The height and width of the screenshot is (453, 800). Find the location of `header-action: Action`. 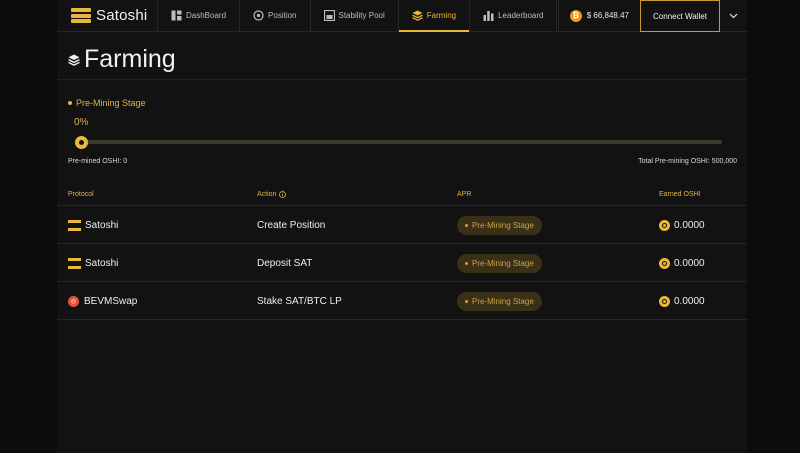

header-action: Action is located at coordinates (272, 194).